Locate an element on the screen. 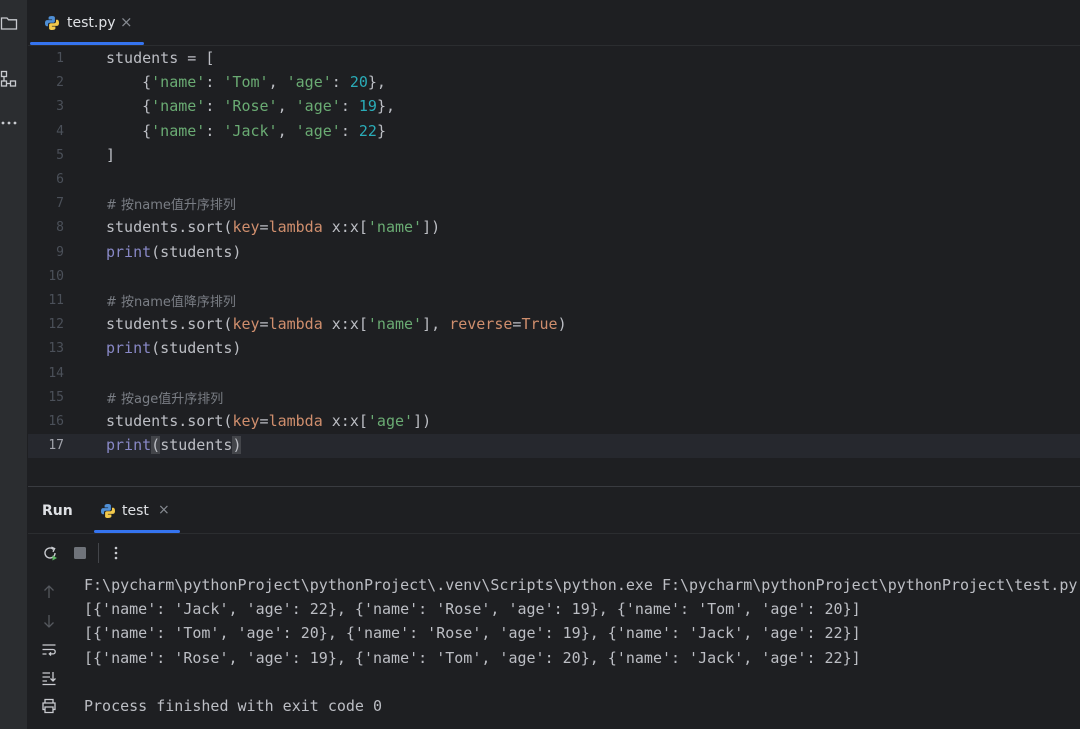 The image size is (1080, 729). print-icon is located at coordinates (49, 706).